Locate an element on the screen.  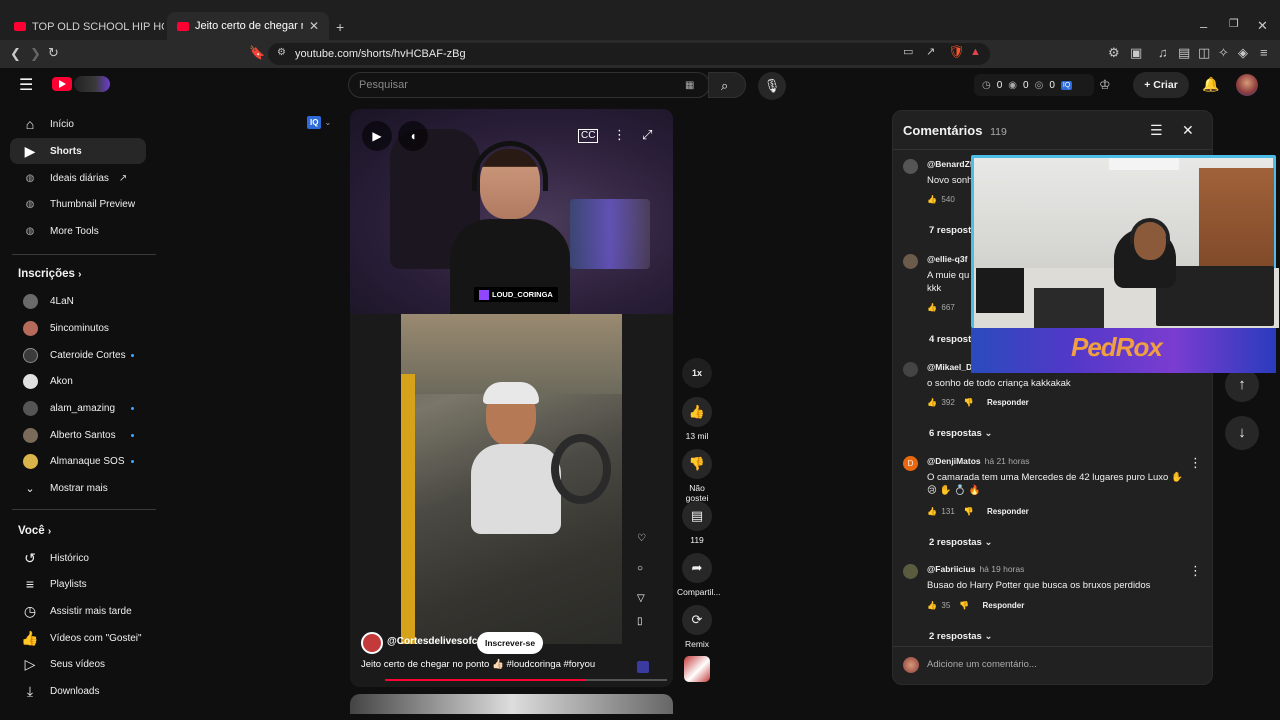
sort-icon: ☰ is located at coordinates (1156, 130).